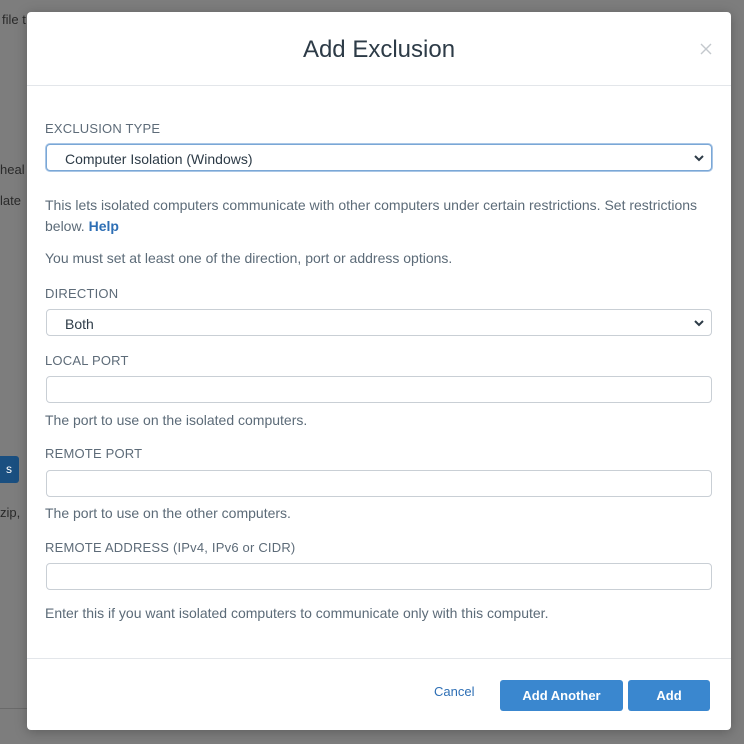 The width and height of the screenshot is (744, 744). I want to click on dialog-footer: Cancel Add Another Add, so click(379, 694).